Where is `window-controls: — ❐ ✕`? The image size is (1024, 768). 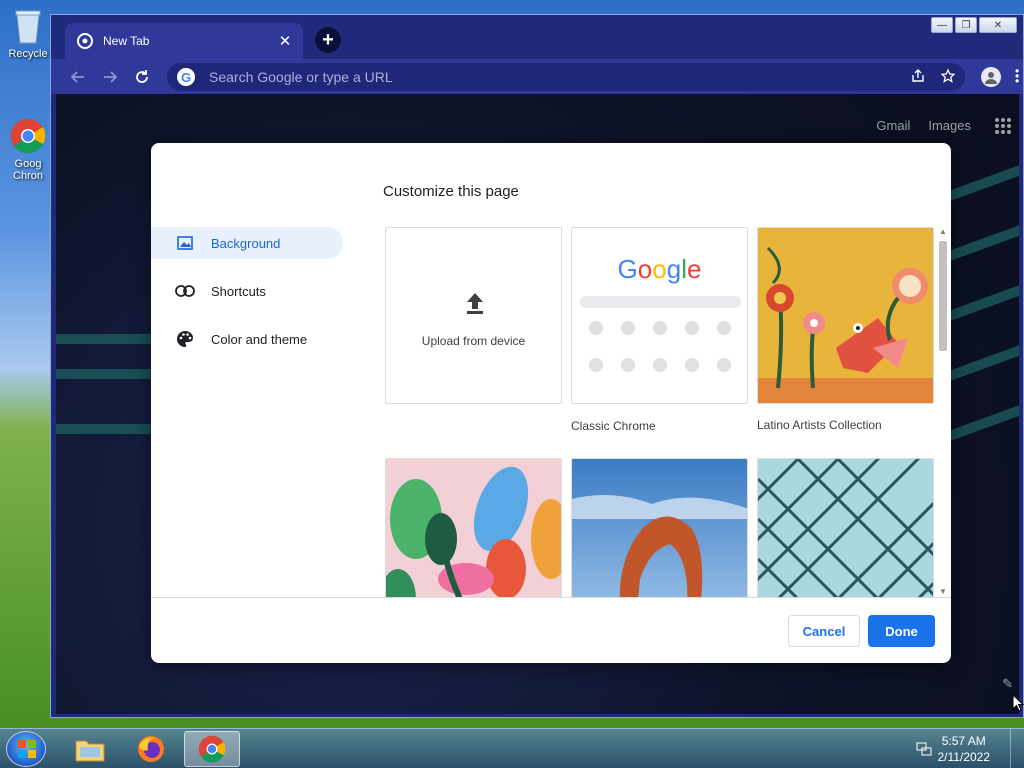 window-controls: — ❐ ✕ is located at coordinates (974, 25).